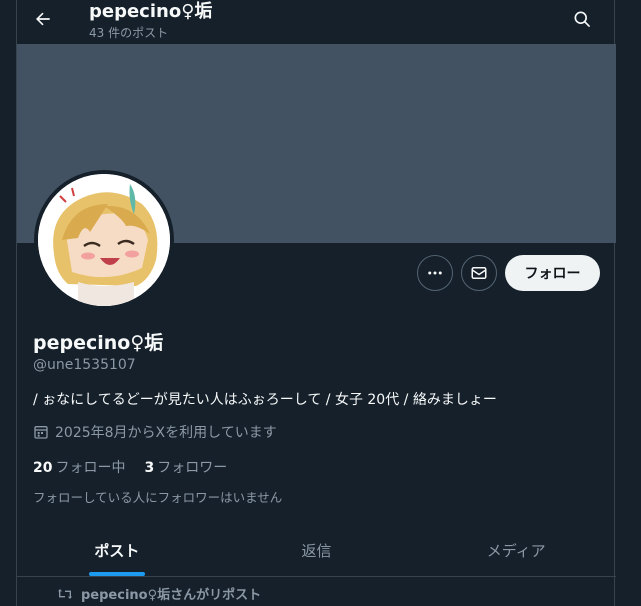 Image resolution: width=641 pixels, height=606 pixels. I want to click on tab-label: ポスト, so click(117, 550).